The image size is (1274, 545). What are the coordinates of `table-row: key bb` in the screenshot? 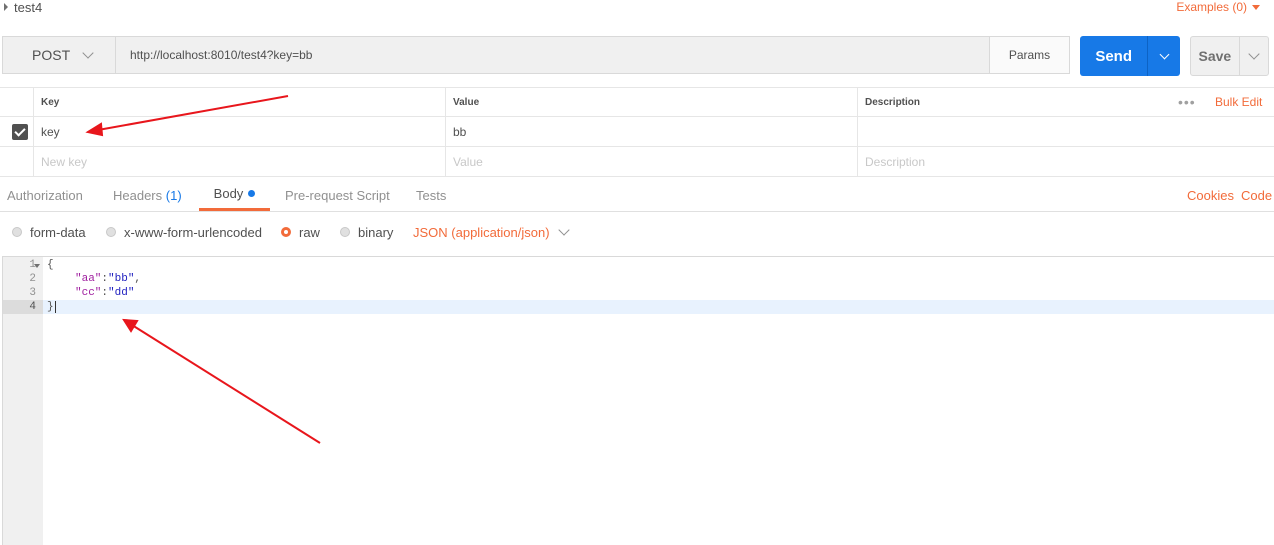 It's located at (637, 132).